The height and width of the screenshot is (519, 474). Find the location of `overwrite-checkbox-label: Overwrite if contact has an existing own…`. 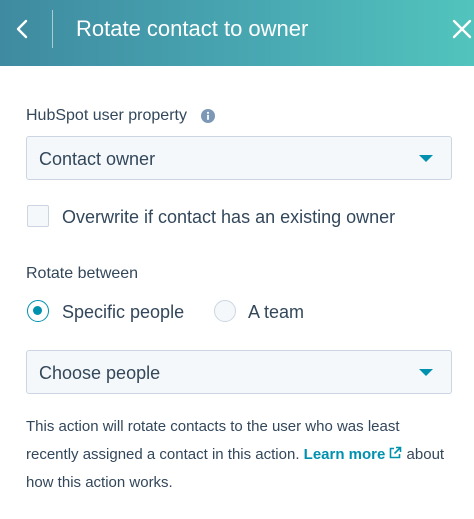

overwrite-checkbox-label: Overwrite if contact has an existing own… is located at coordinates (228, 217).